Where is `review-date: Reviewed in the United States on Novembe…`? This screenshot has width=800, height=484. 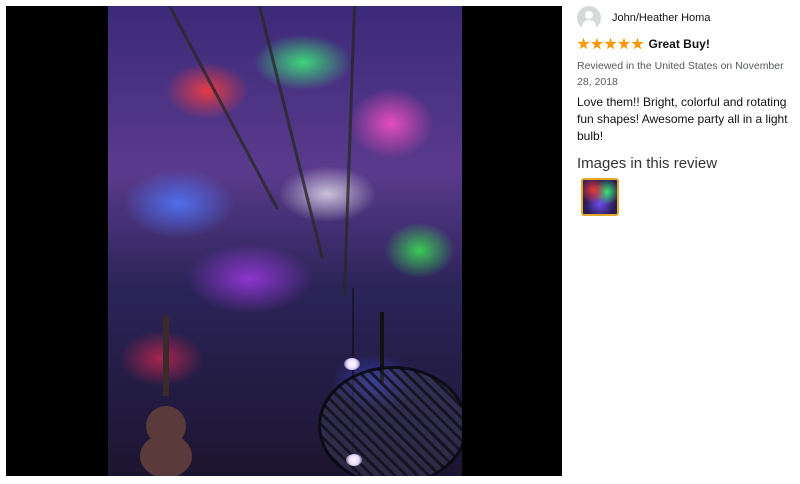 review-date: Reviewed in the United States on Novembe… is located at coordinates (680, 74).